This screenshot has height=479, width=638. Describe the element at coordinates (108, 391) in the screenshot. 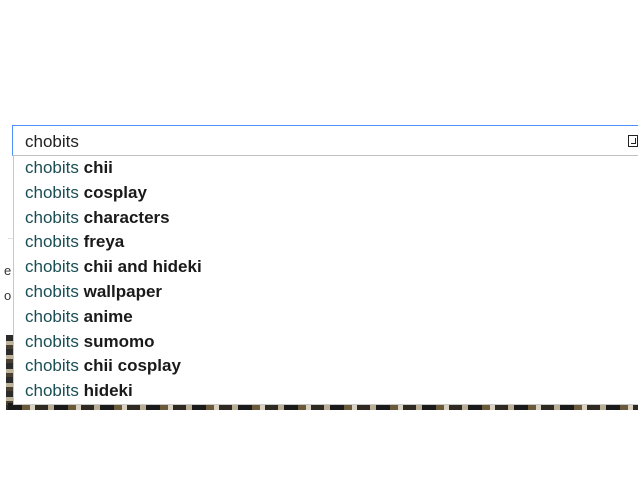

I see `suggestion-completion: hideki` at that location.